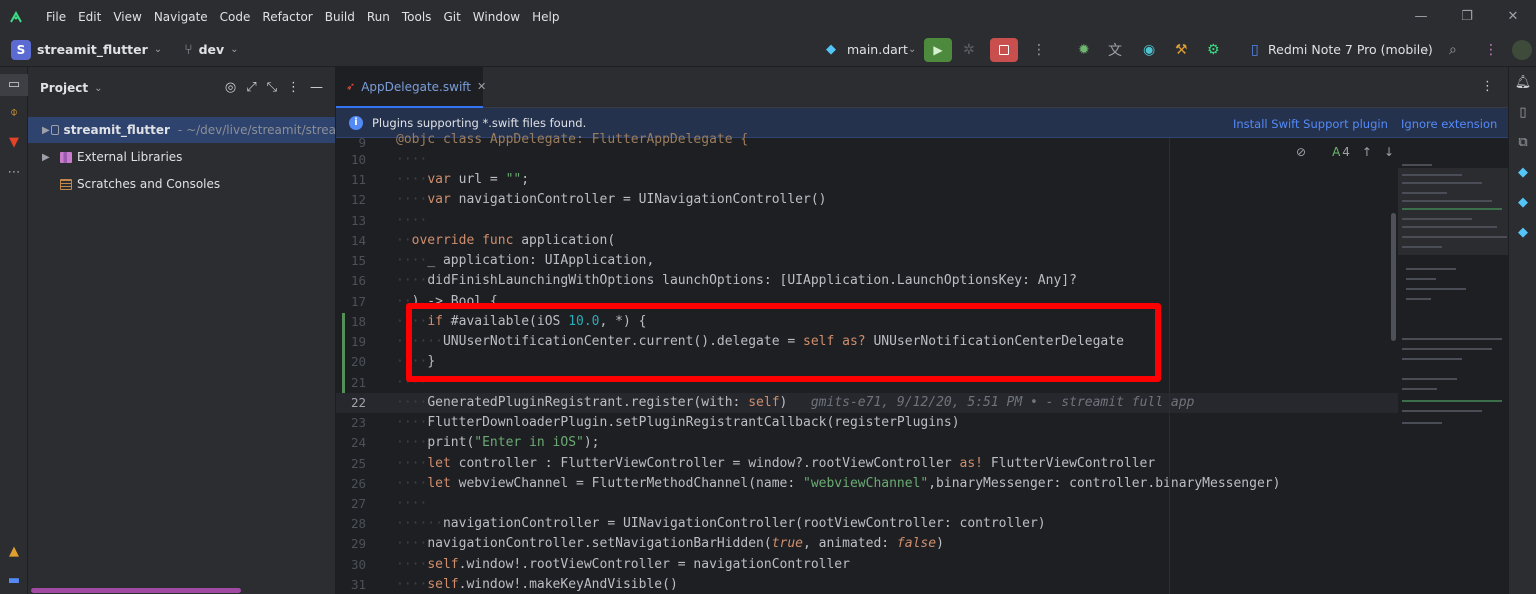 The image size is (1536, 594). Describe the element at coordinates (235, 17) in the screenshot. I see `menu-code: Code` at that location.